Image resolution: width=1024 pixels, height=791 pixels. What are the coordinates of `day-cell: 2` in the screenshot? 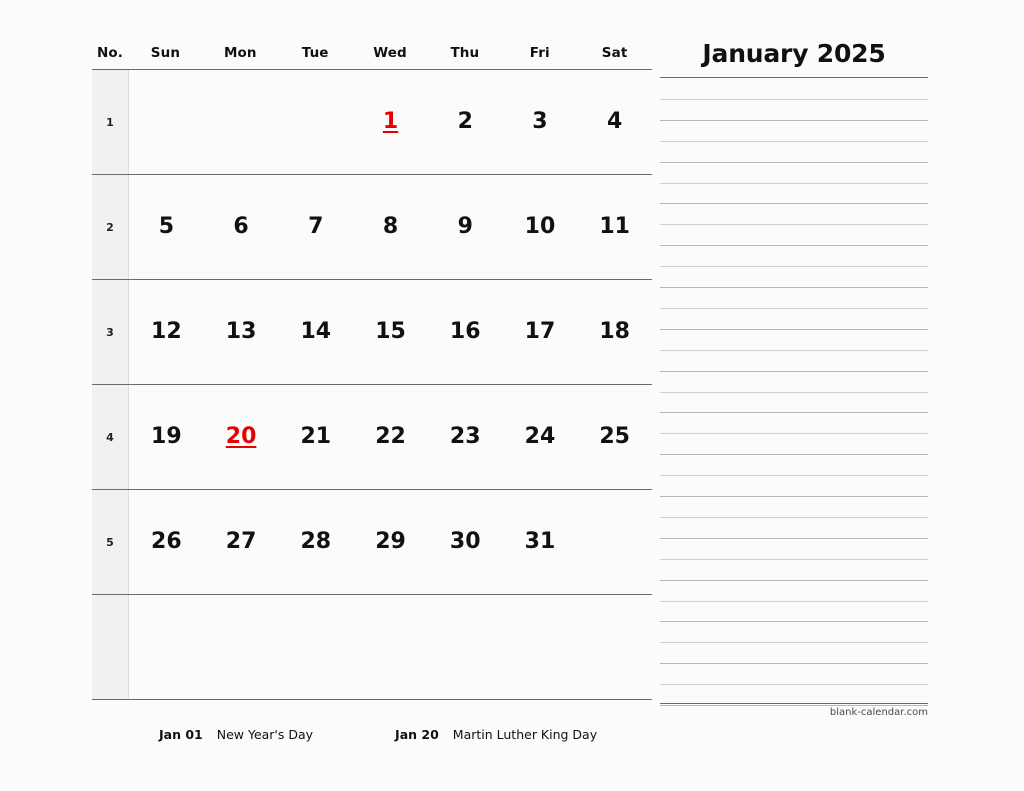 It's located at (465, 122).